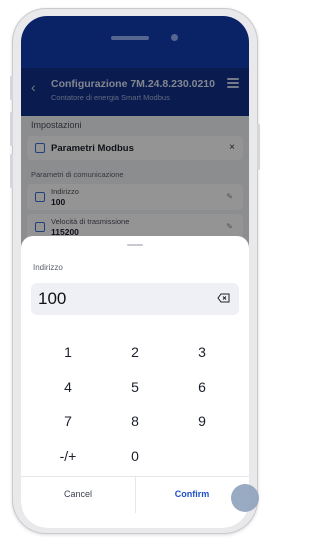 The height and width of the screenshot is (542, 320). I want to click on key-sign: -/+, so click(68, 456).